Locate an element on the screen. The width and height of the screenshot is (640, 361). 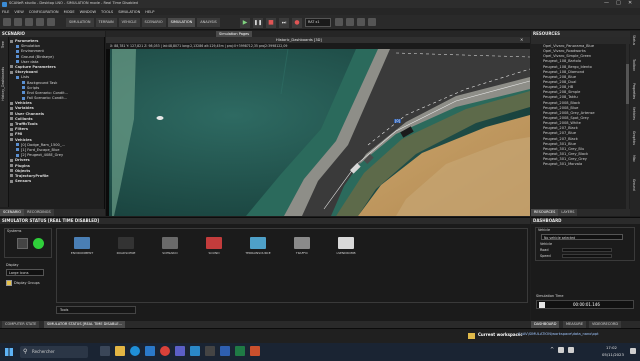
display-select: Large Icons is located at coordinates (25, 272).